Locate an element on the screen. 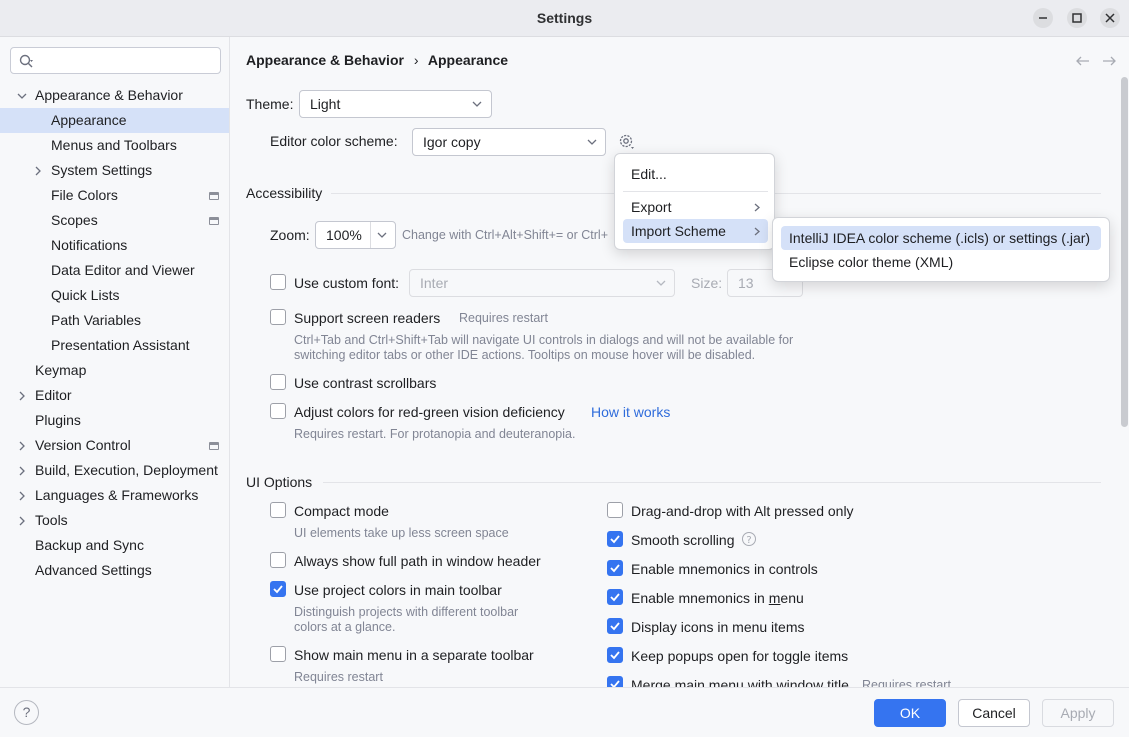 The image size is (1129, 737). main-menu-toolbar-label: Show main menu in a separate toolbar is located at coordinates (414, 655).